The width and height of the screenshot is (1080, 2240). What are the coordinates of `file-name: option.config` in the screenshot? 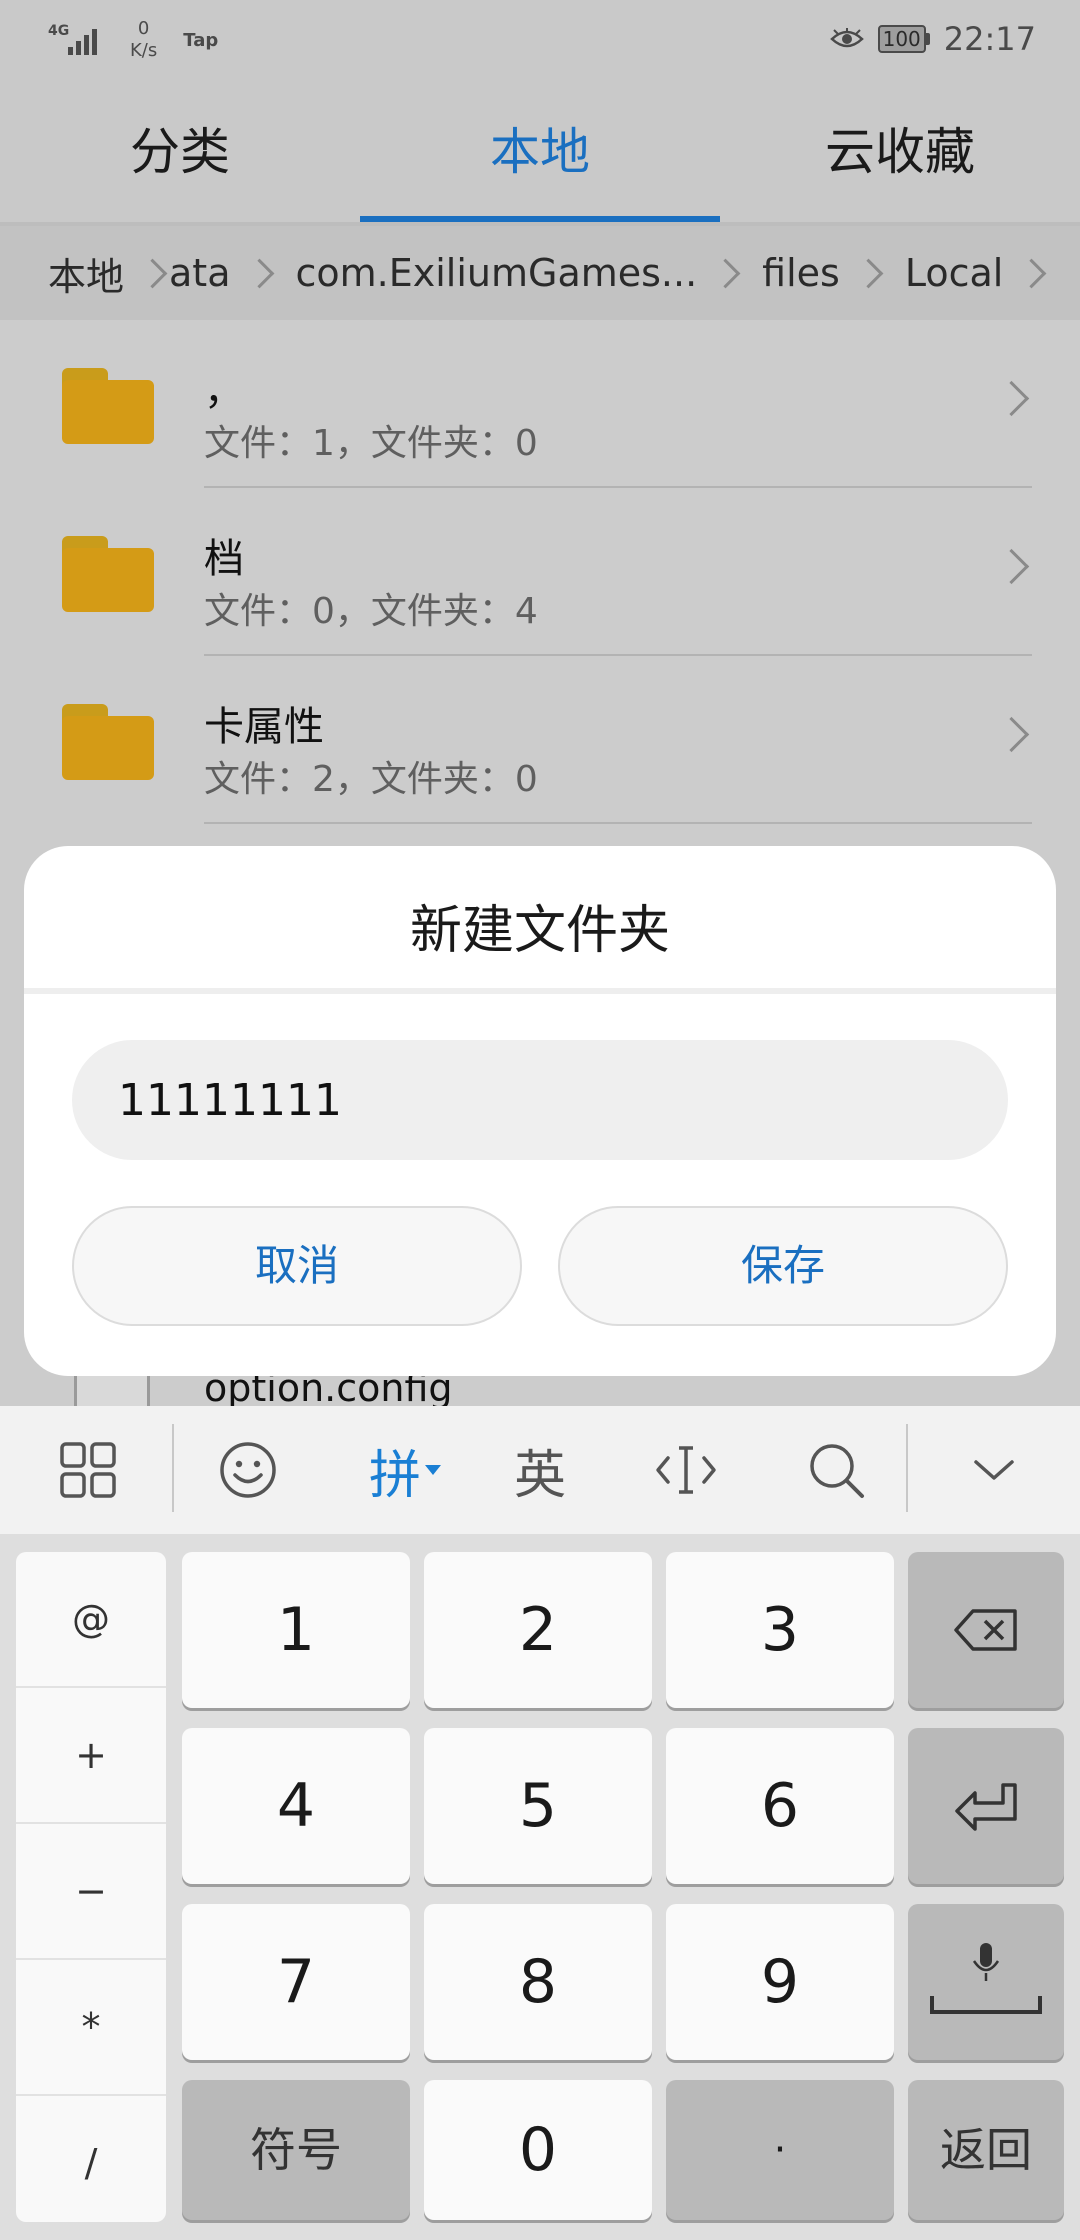 It's located at (328, 1390).